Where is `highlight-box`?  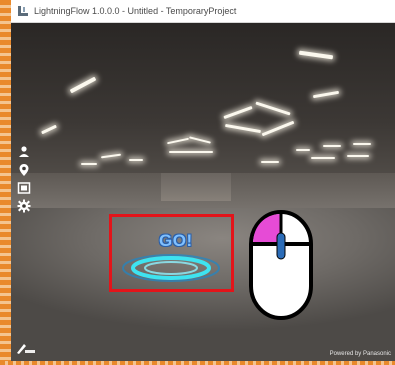 highlight-box is located at coordinates (171, 253).